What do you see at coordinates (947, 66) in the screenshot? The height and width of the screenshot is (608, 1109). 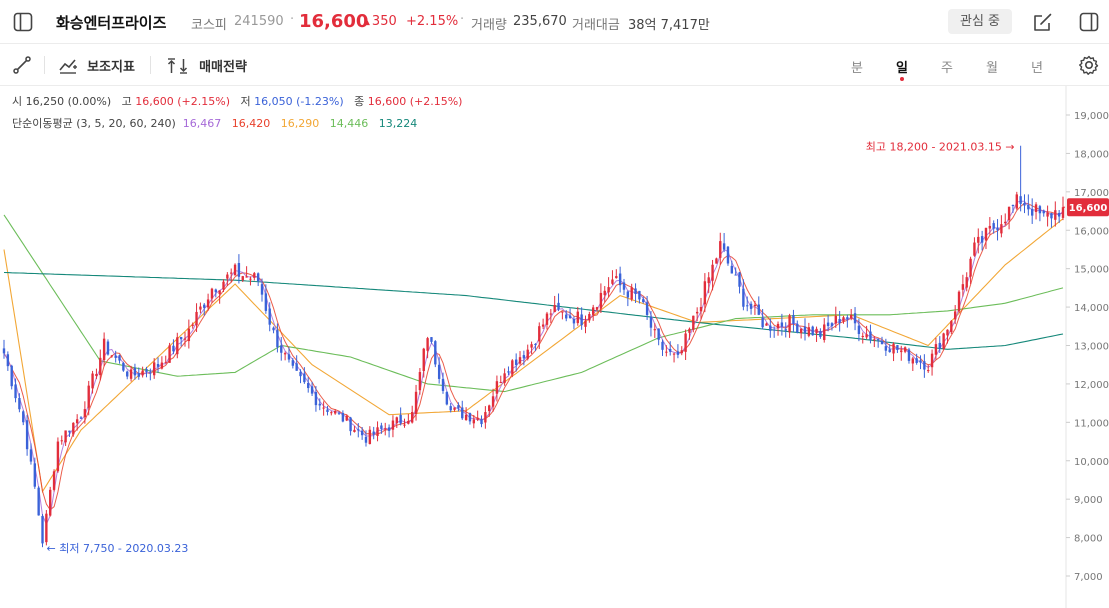 I see `period-tab-week: 주` at bounding box center [947, 66].